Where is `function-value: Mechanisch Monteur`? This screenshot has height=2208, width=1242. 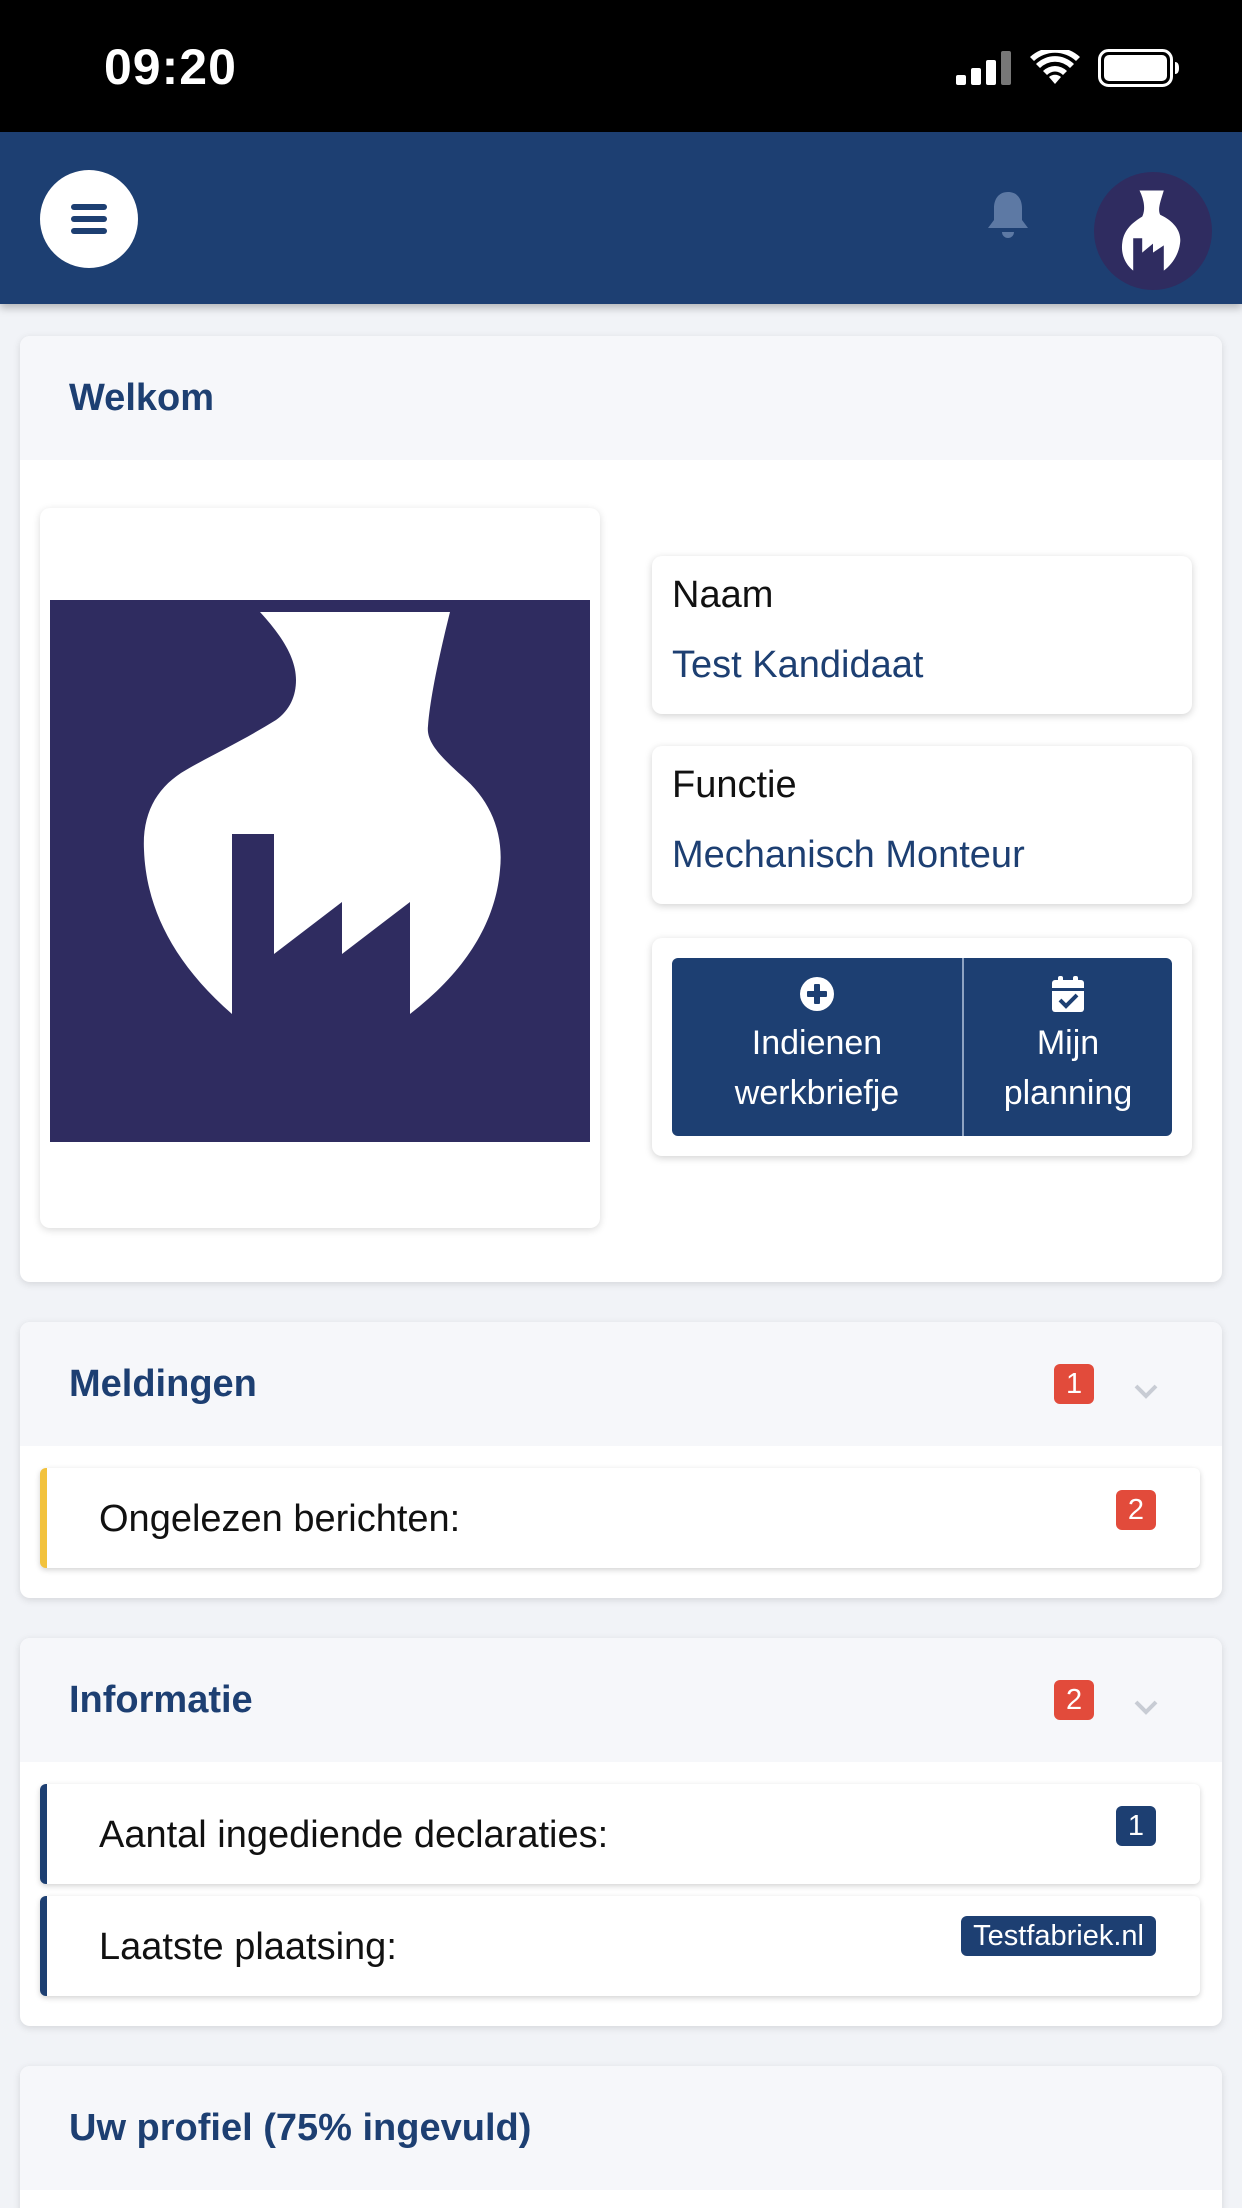
function-value: Mechanisch Monteur is located at coordinates (848, 855).